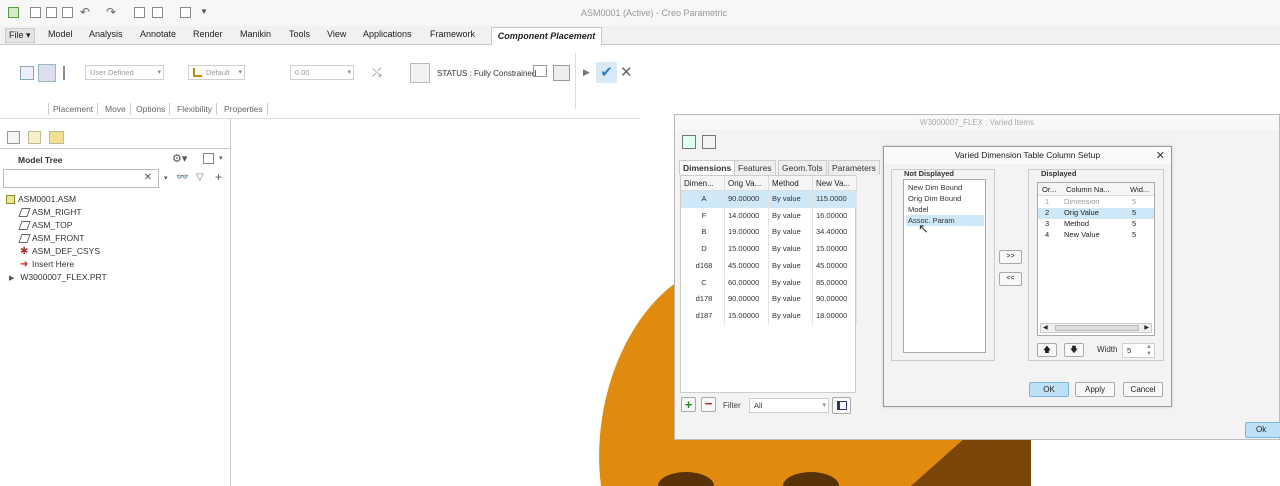 The image size is (1280, 486). I want to click on filter-label: Filter, so click(732, 405).